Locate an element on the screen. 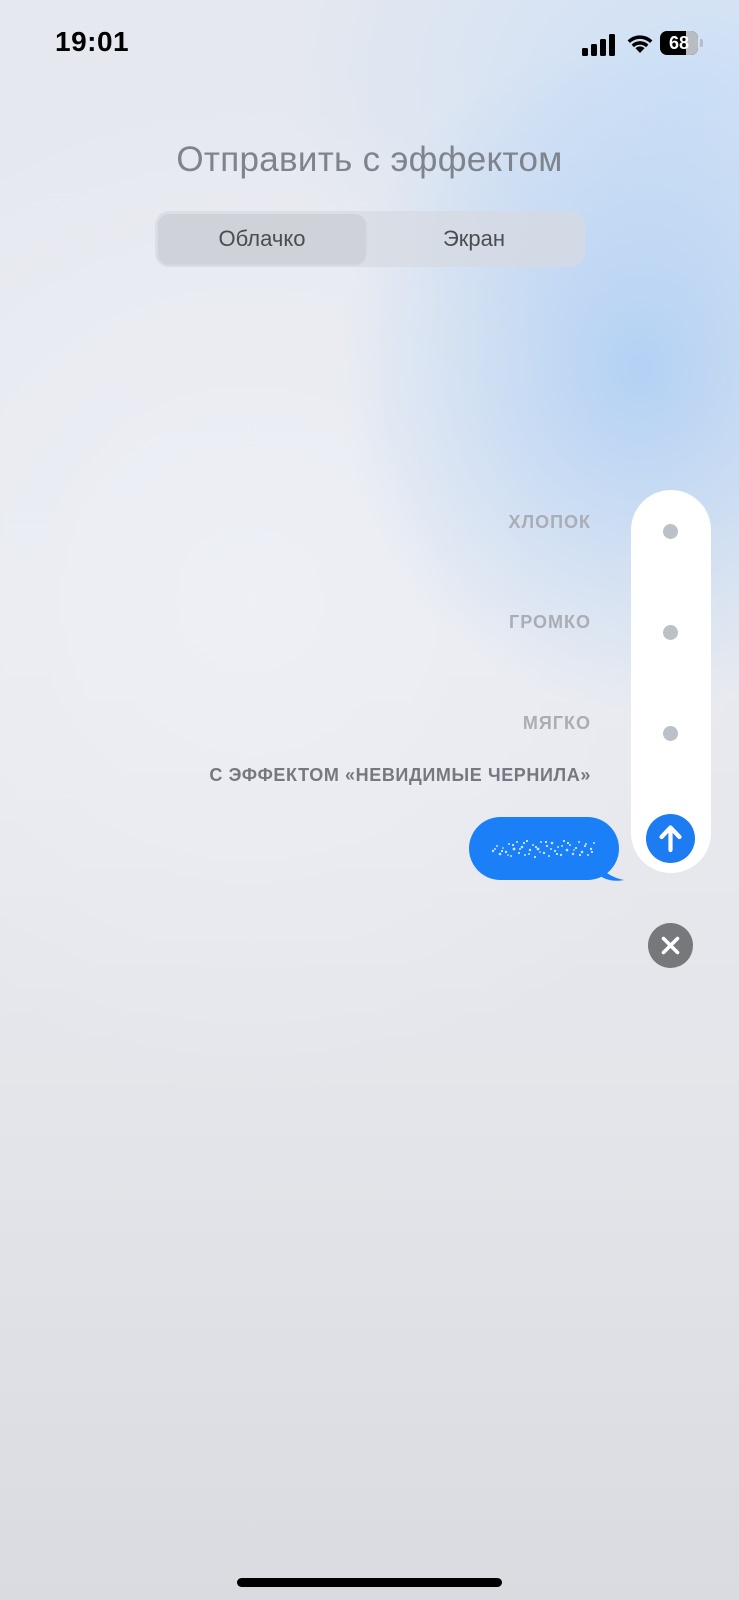 This screenshot has height=1600, width=739. effect-radio-gentle is located at coordinates (670, 733).